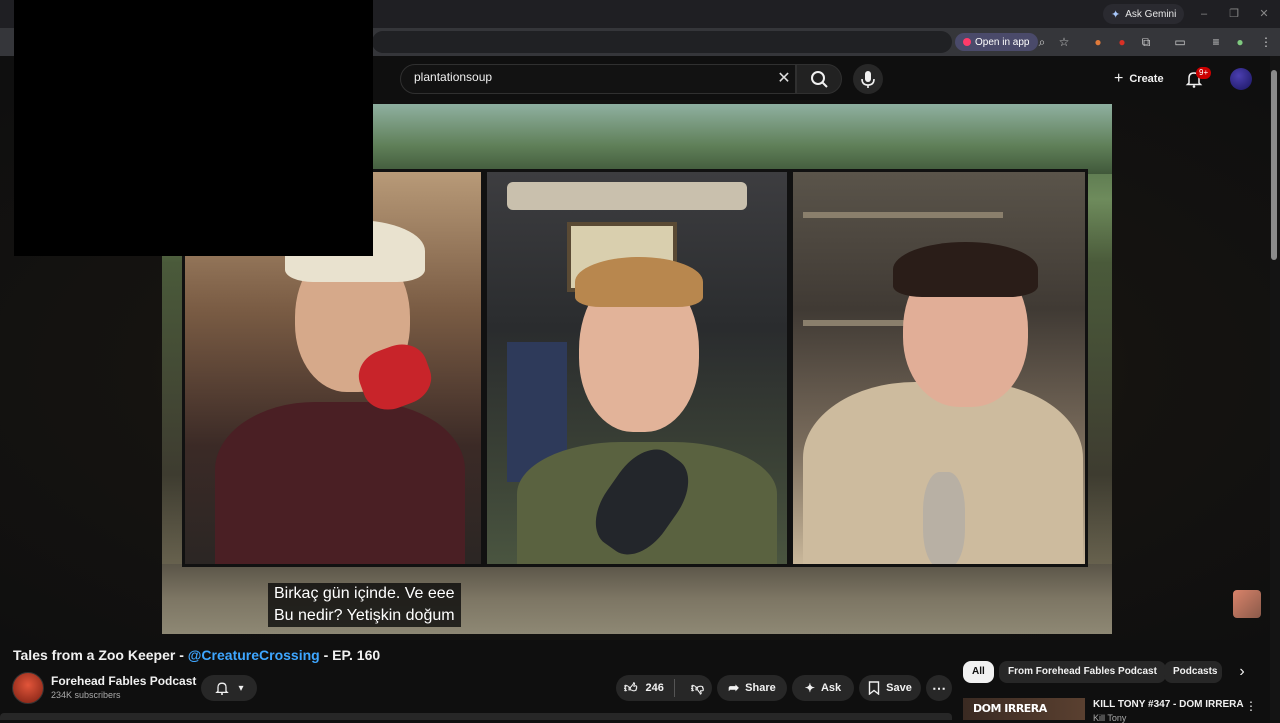  I want to click on search-icon, so click(819, 79).